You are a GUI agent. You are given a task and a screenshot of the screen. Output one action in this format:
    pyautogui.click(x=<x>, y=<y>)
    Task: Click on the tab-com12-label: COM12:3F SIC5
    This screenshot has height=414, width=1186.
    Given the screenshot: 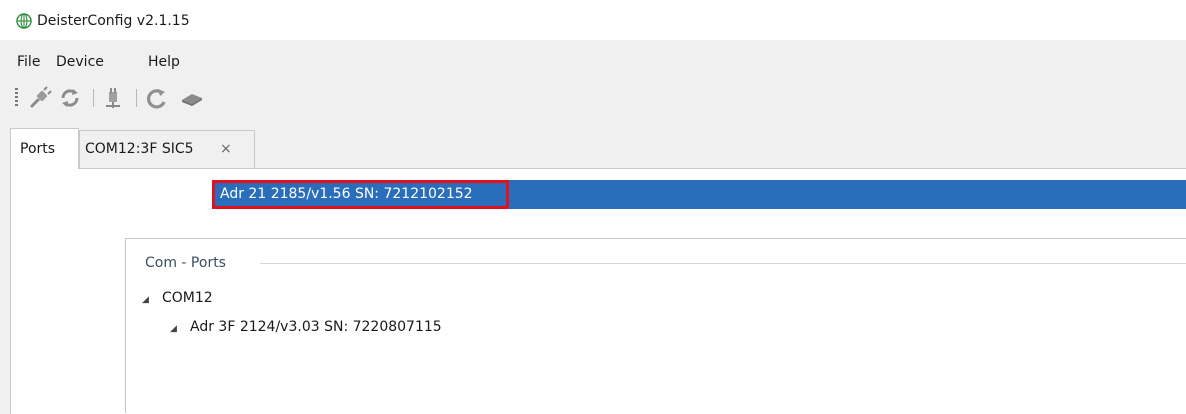 What is the action you would take?
    pyautogui.click(x=139, y=149)
    